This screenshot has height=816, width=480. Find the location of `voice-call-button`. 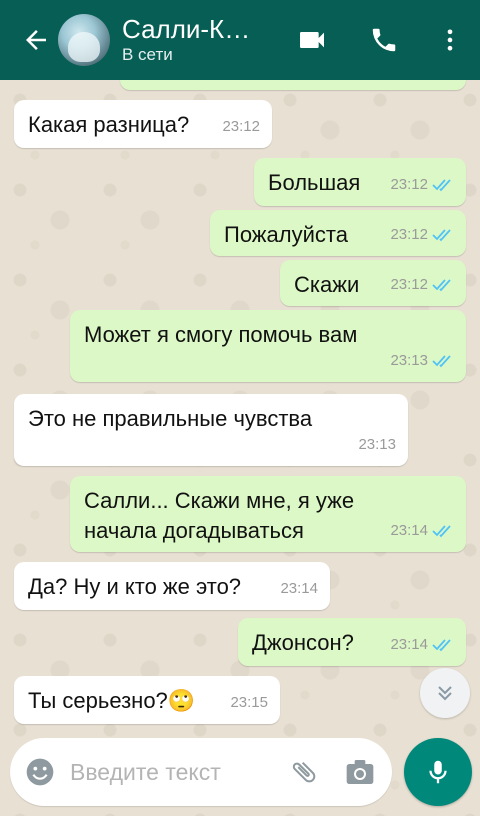

voice-call-button is located at coordinates (384, 40).